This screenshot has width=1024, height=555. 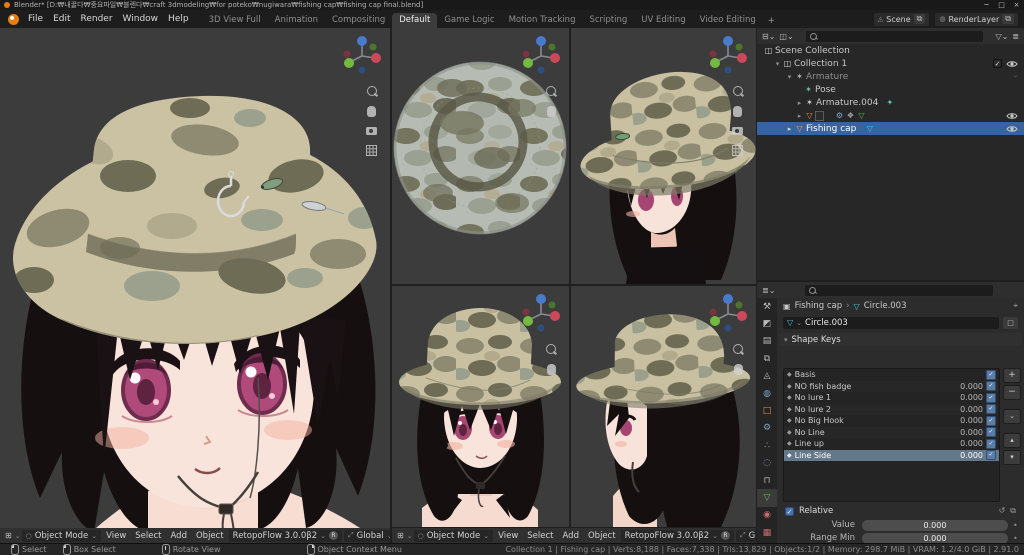 I want to click on renderlayer-selector: ◍ RenderLayer ⧉, so click(x=976, y=19).